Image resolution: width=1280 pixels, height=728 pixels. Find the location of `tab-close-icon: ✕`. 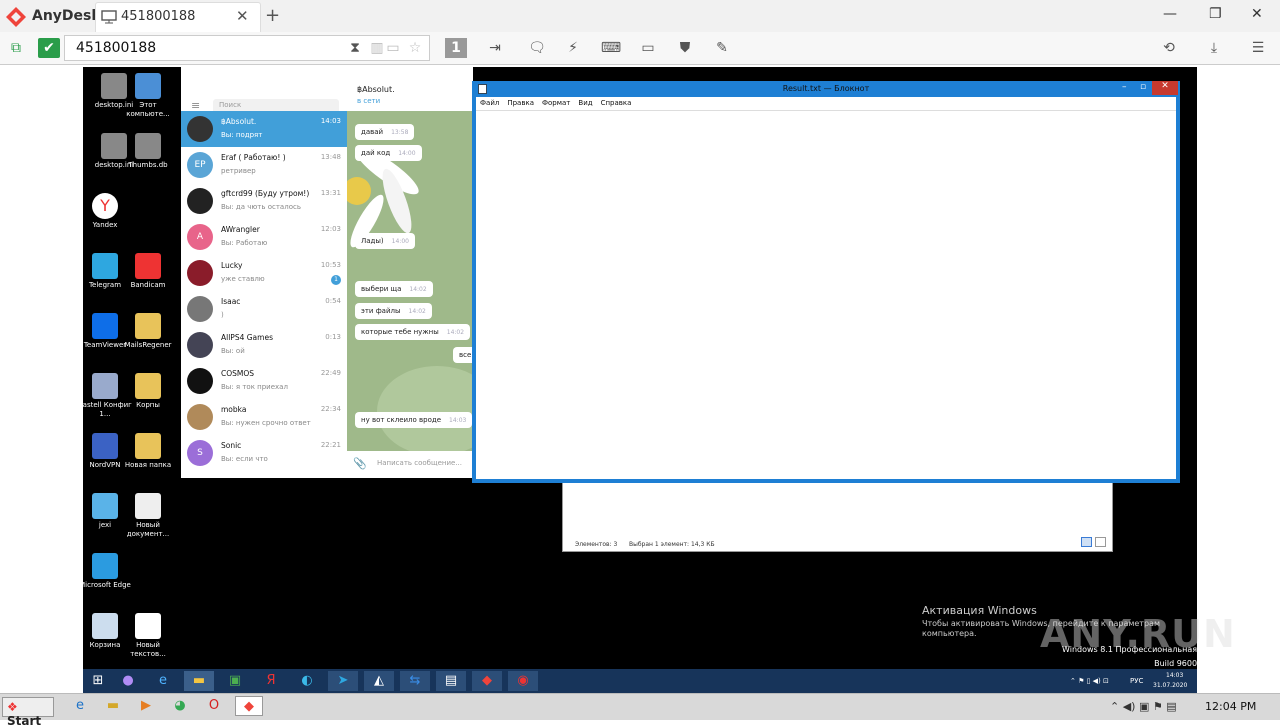

tab-close-icon: ✕ is located at coordinates (242, 16).